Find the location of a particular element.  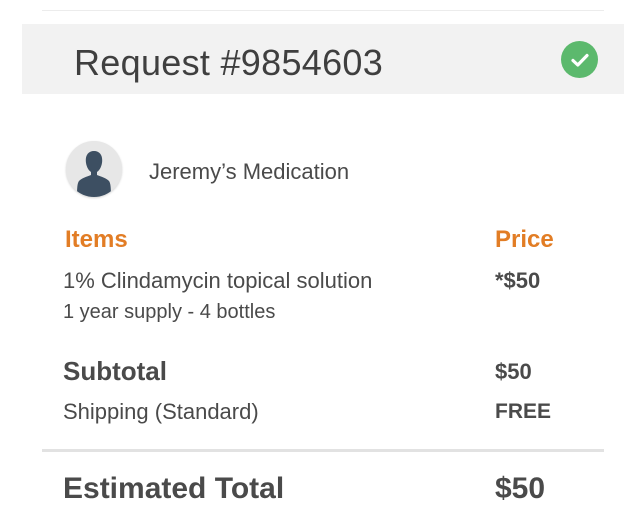

shipping-label: Shipping (Standard) is located at coordinates (161, 411).